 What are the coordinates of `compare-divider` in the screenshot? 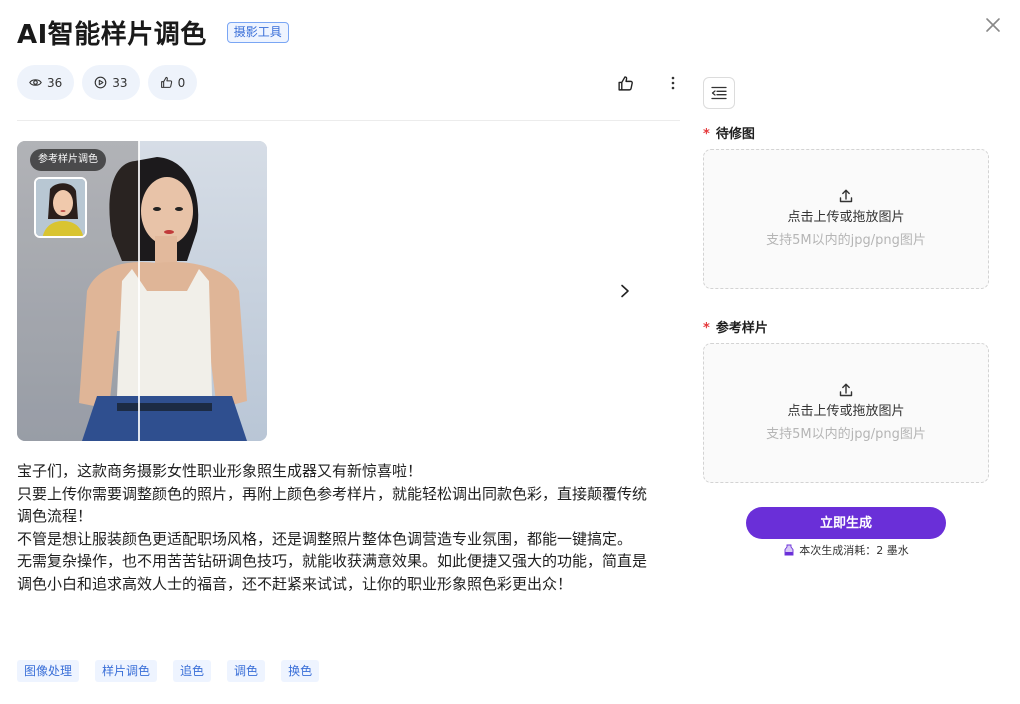 It's located at (139, 291).